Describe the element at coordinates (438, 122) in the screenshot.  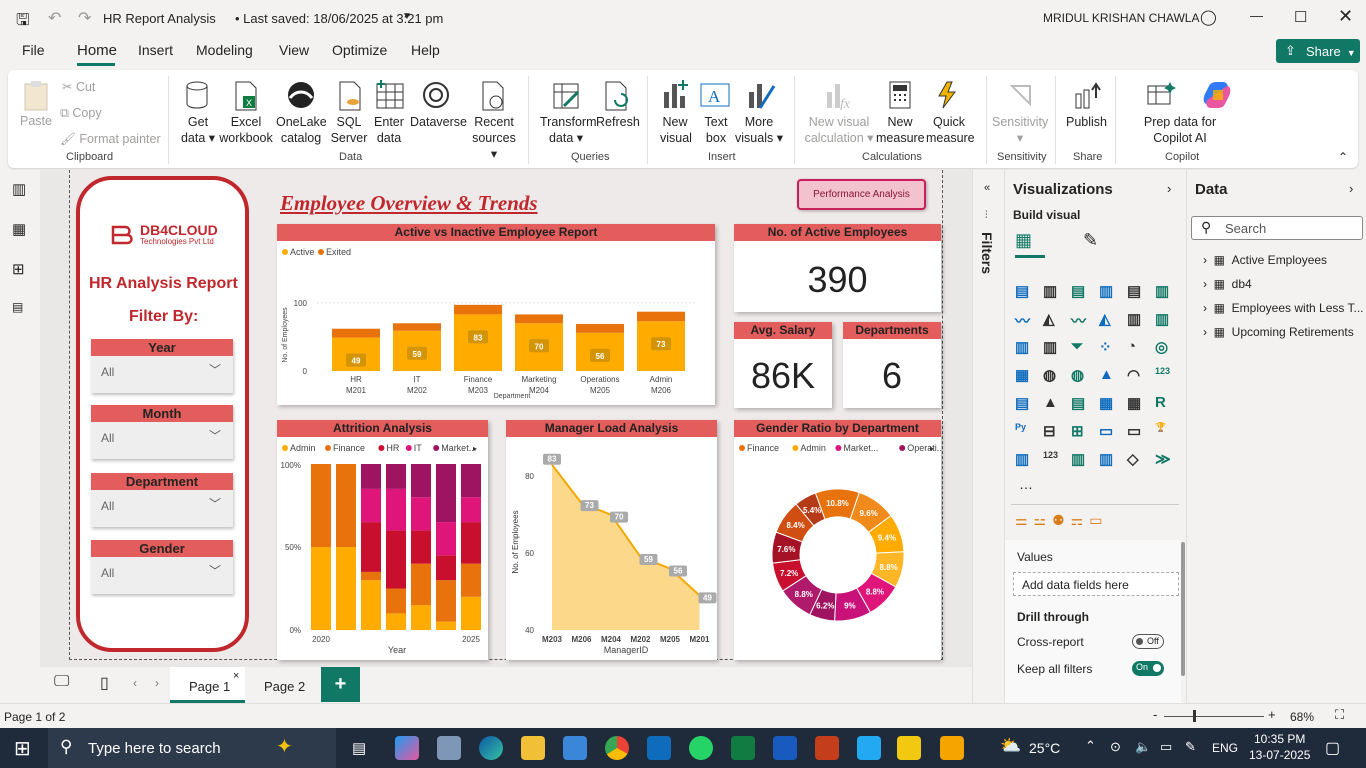
I see `dataverse-button: Dataverse` at that location.